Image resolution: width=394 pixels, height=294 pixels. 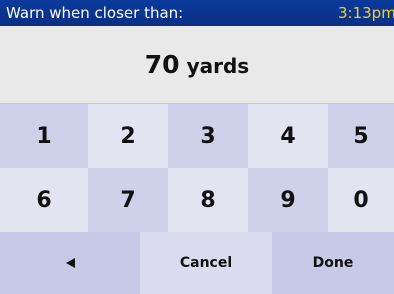 I want to click on cancel-button: Cancel, so click(x=206, y=263).